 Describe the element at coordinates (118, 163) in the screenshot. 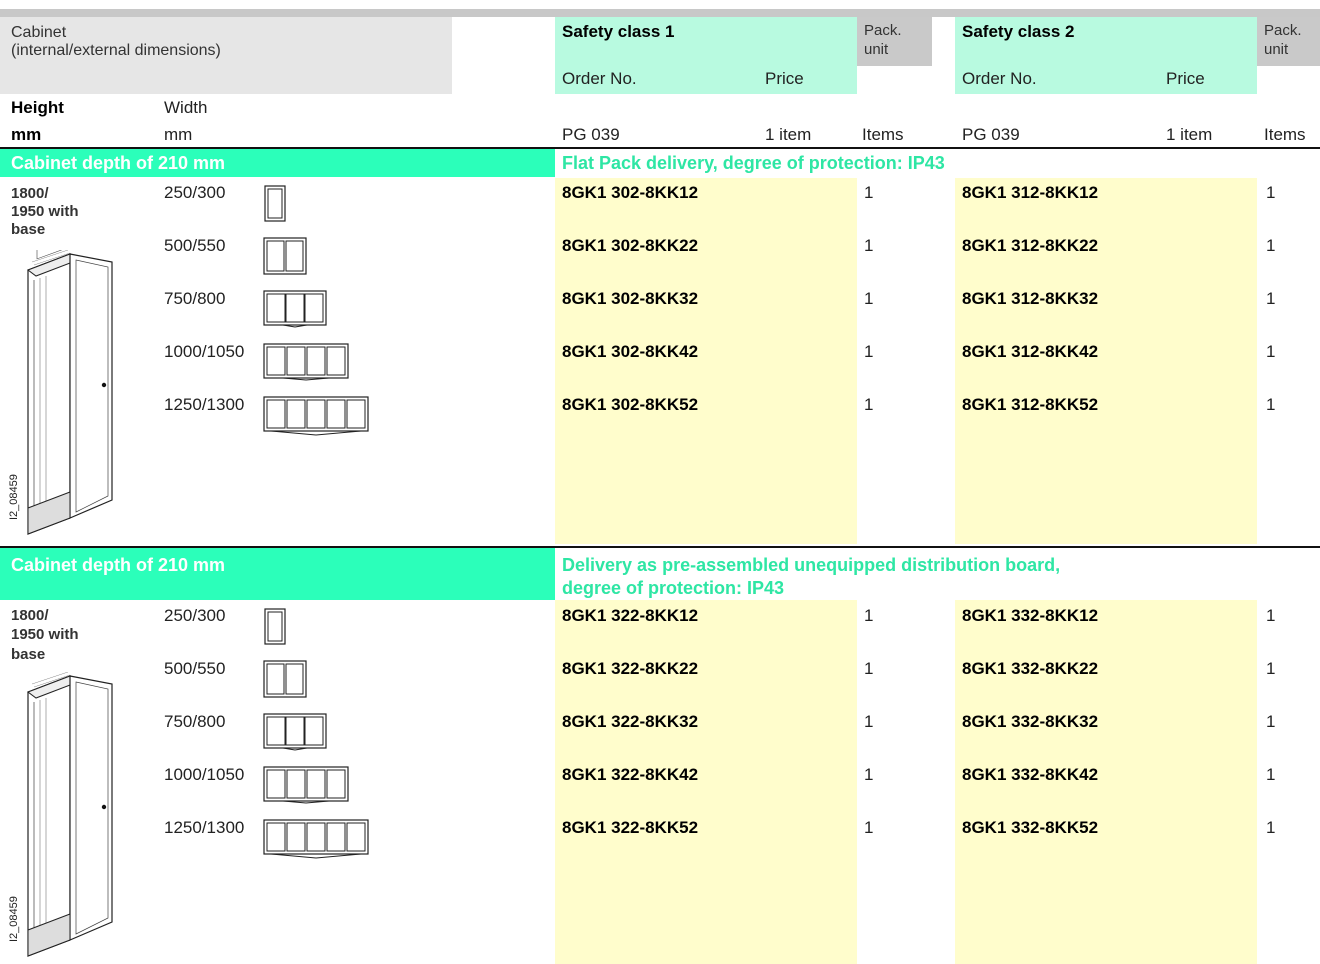

I see `section-1-band-title: Cabinet depth of 210 mm` at that location.